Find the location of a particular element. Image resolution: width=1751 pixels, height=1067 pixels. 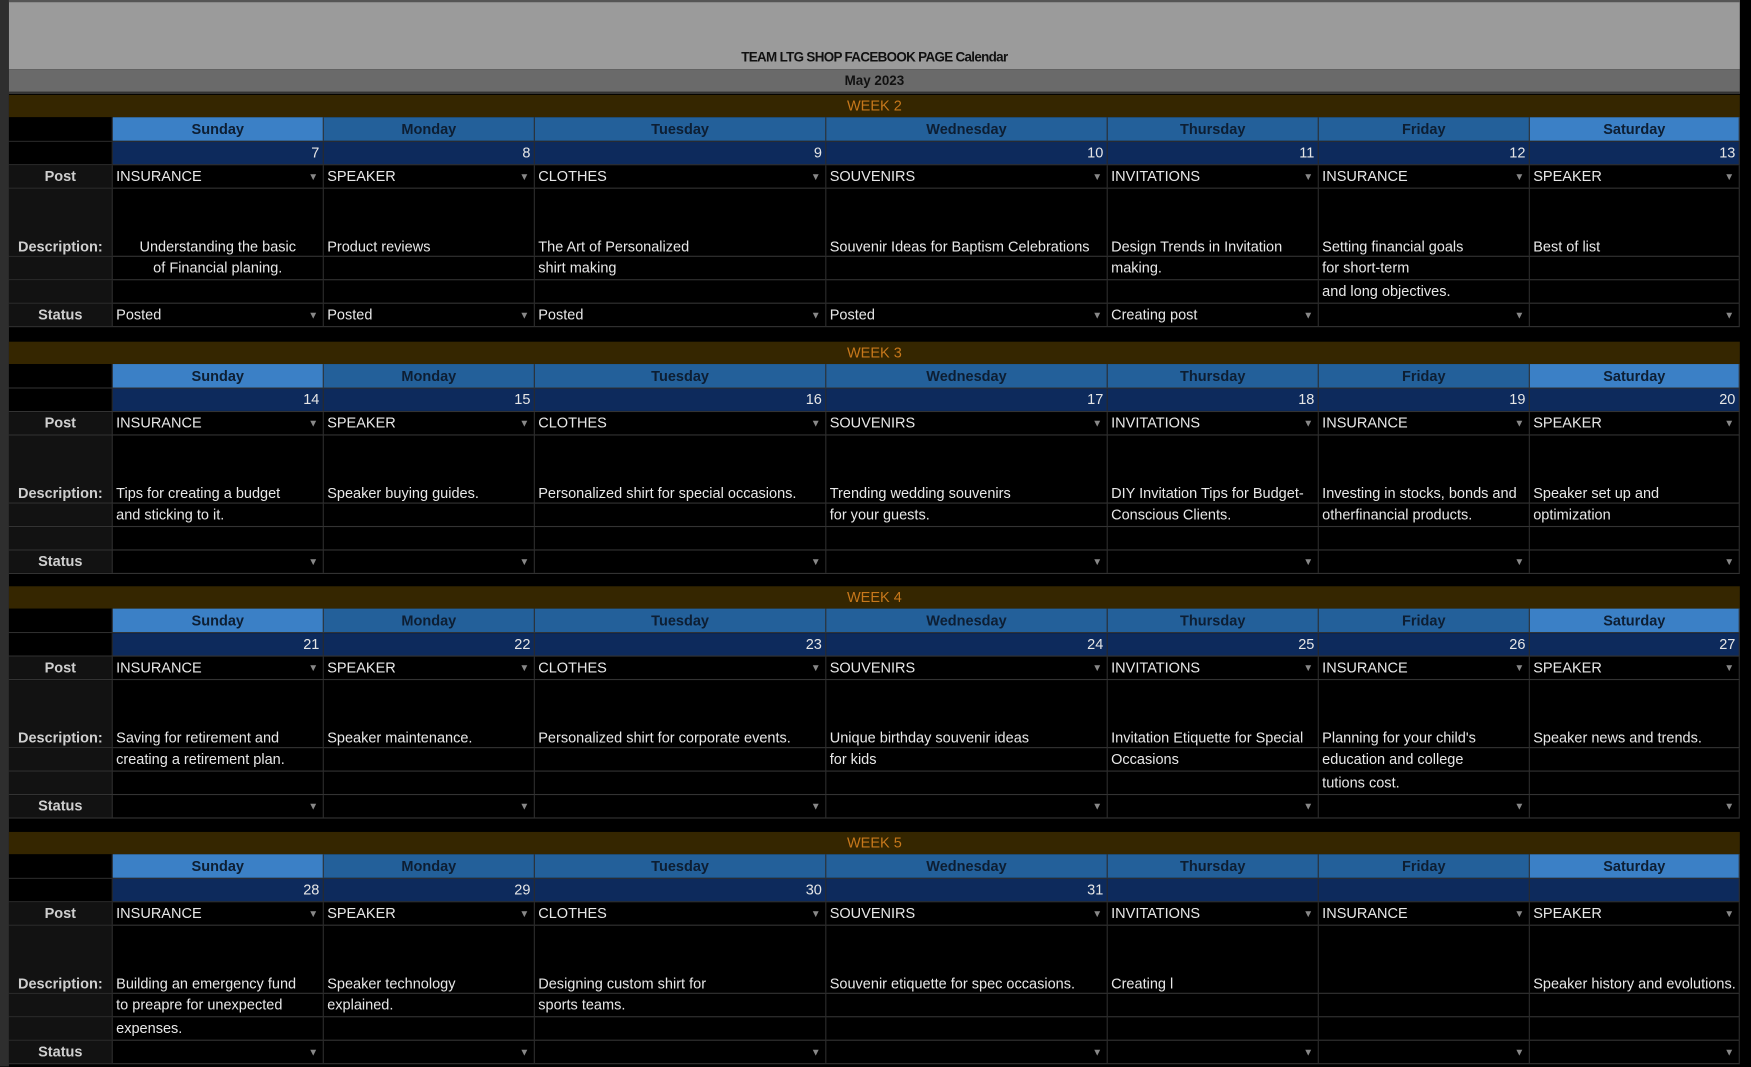

description-cell: for short-term is located at coordinates (1424, 268).